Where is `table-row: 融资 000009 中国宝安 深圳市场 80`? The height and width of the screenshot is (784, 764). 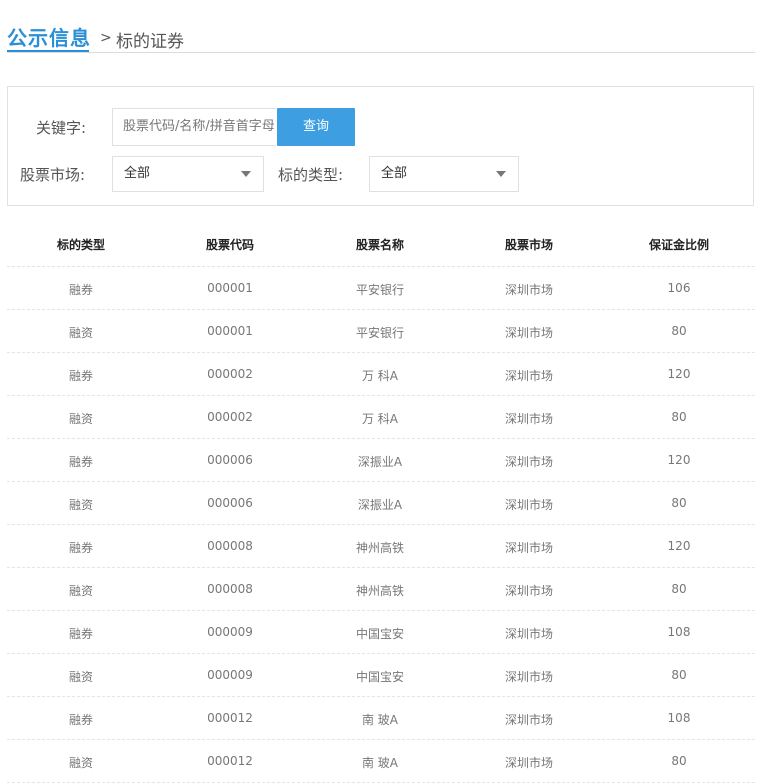
table-row: 融资 000009 中国宝安 深圳市场 80 is located at coordinates (381, 675).